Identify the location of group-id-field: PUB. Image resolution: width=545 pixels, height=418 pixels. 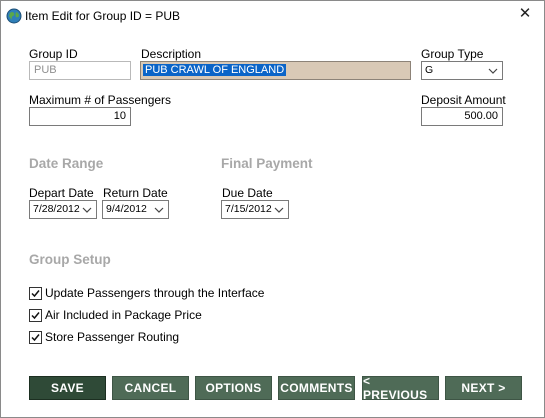
(80, 70).